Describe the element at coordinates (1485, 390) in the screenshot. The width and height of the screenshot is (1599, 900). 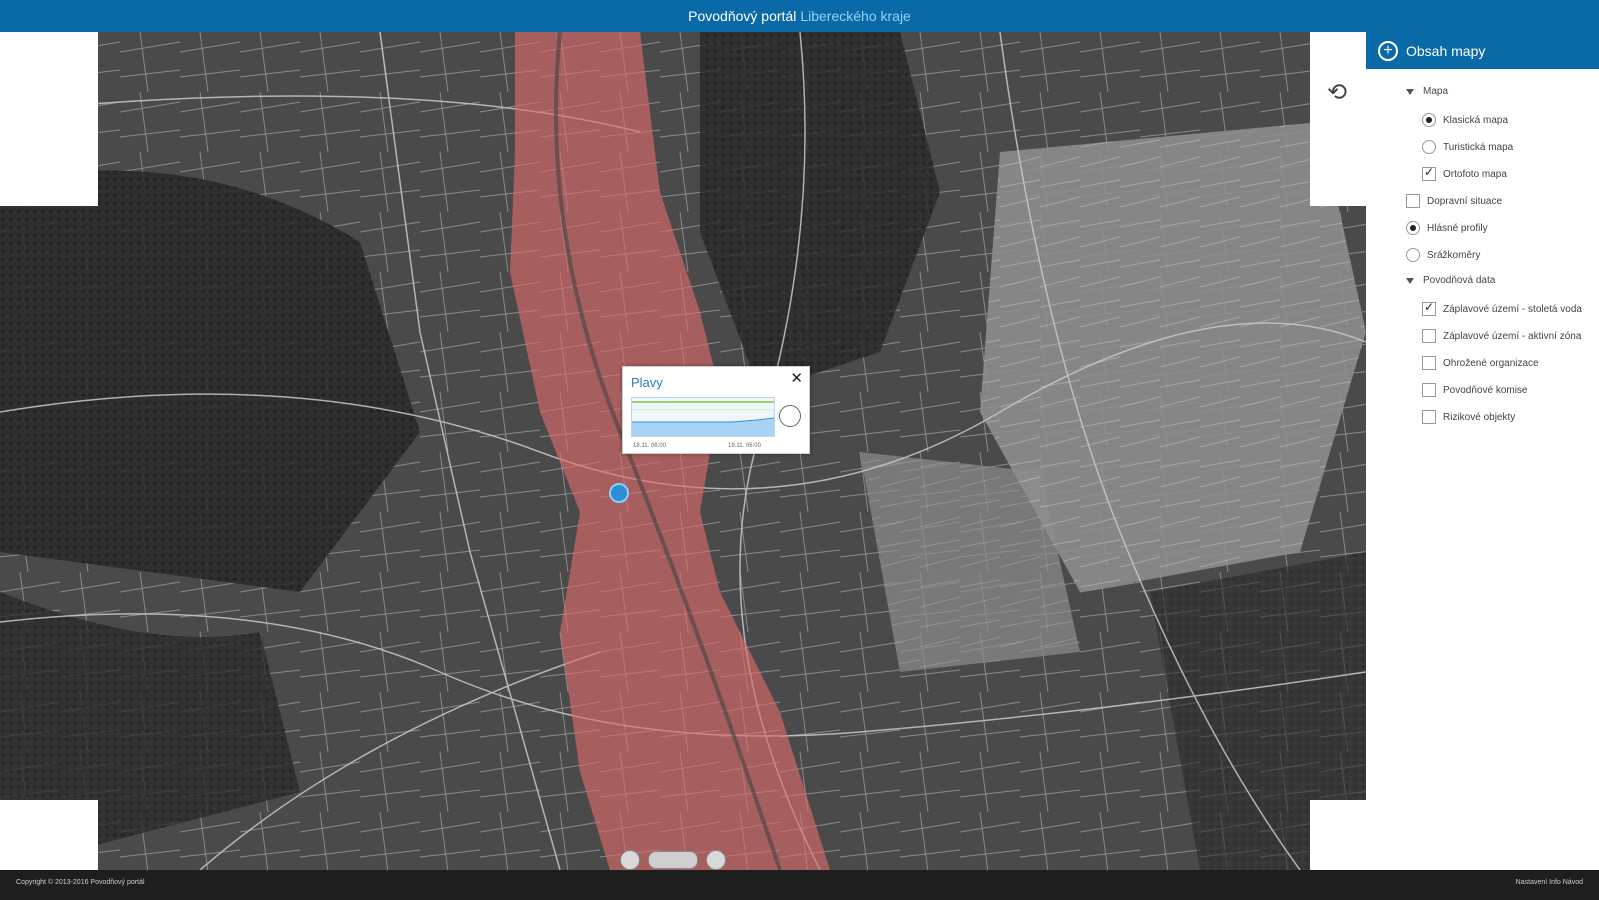
I see `layer-label: Povodňové komise` at that location.